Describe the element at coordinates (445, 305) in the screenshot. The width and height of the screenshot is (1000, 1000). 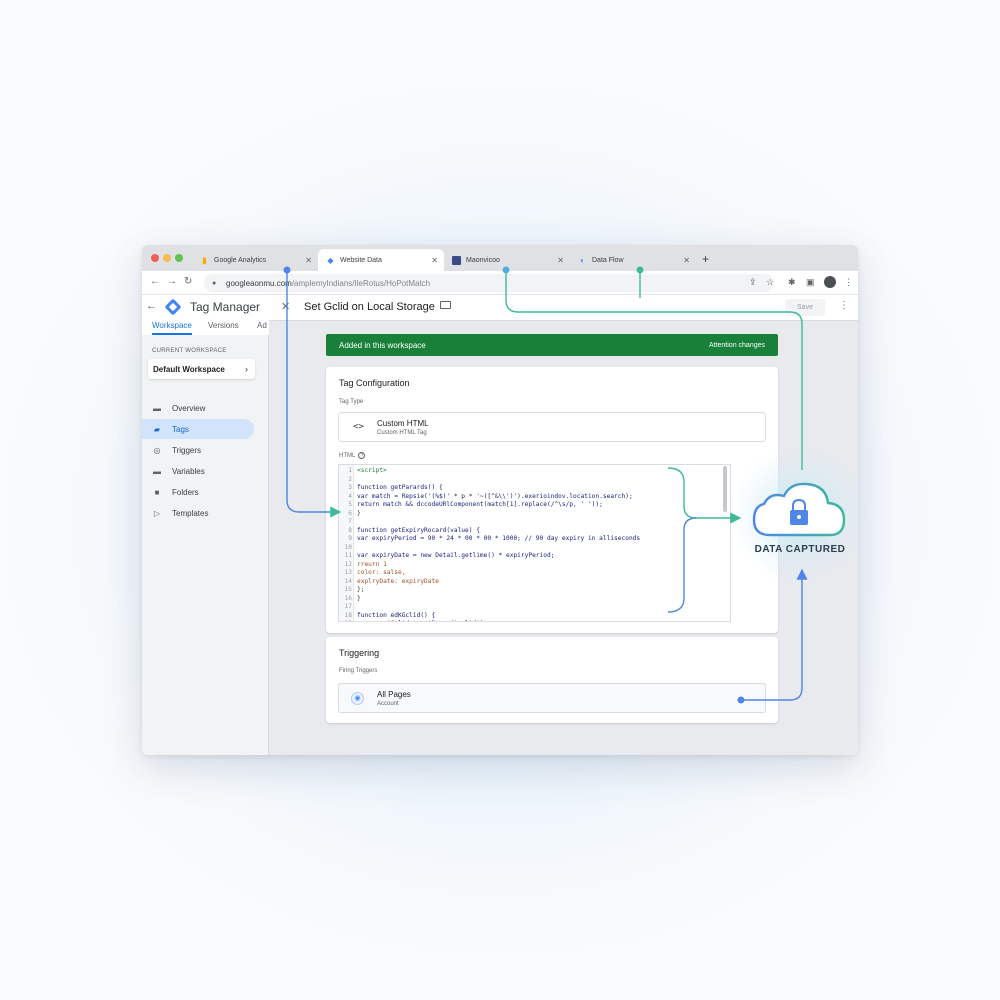
I see `folder-icon` at that location.